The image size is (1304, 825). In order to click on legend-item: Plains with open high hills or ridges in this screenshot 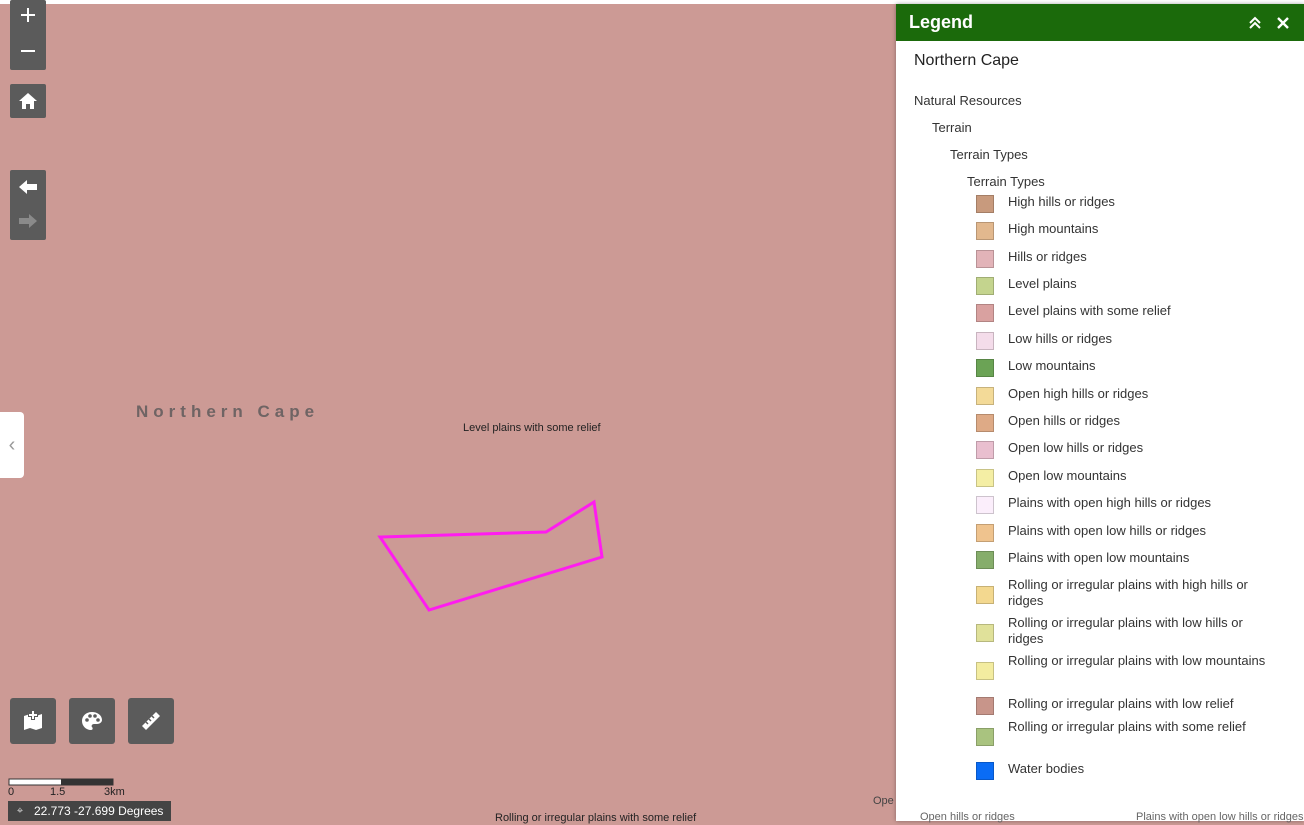, I will do `click(1123, 504)`.